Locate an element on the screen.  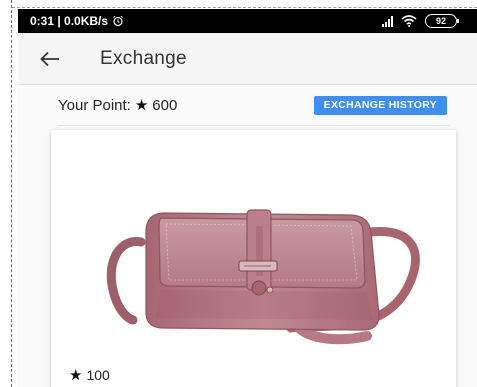
arrow-left-icon is located at coordinates (52, 59).